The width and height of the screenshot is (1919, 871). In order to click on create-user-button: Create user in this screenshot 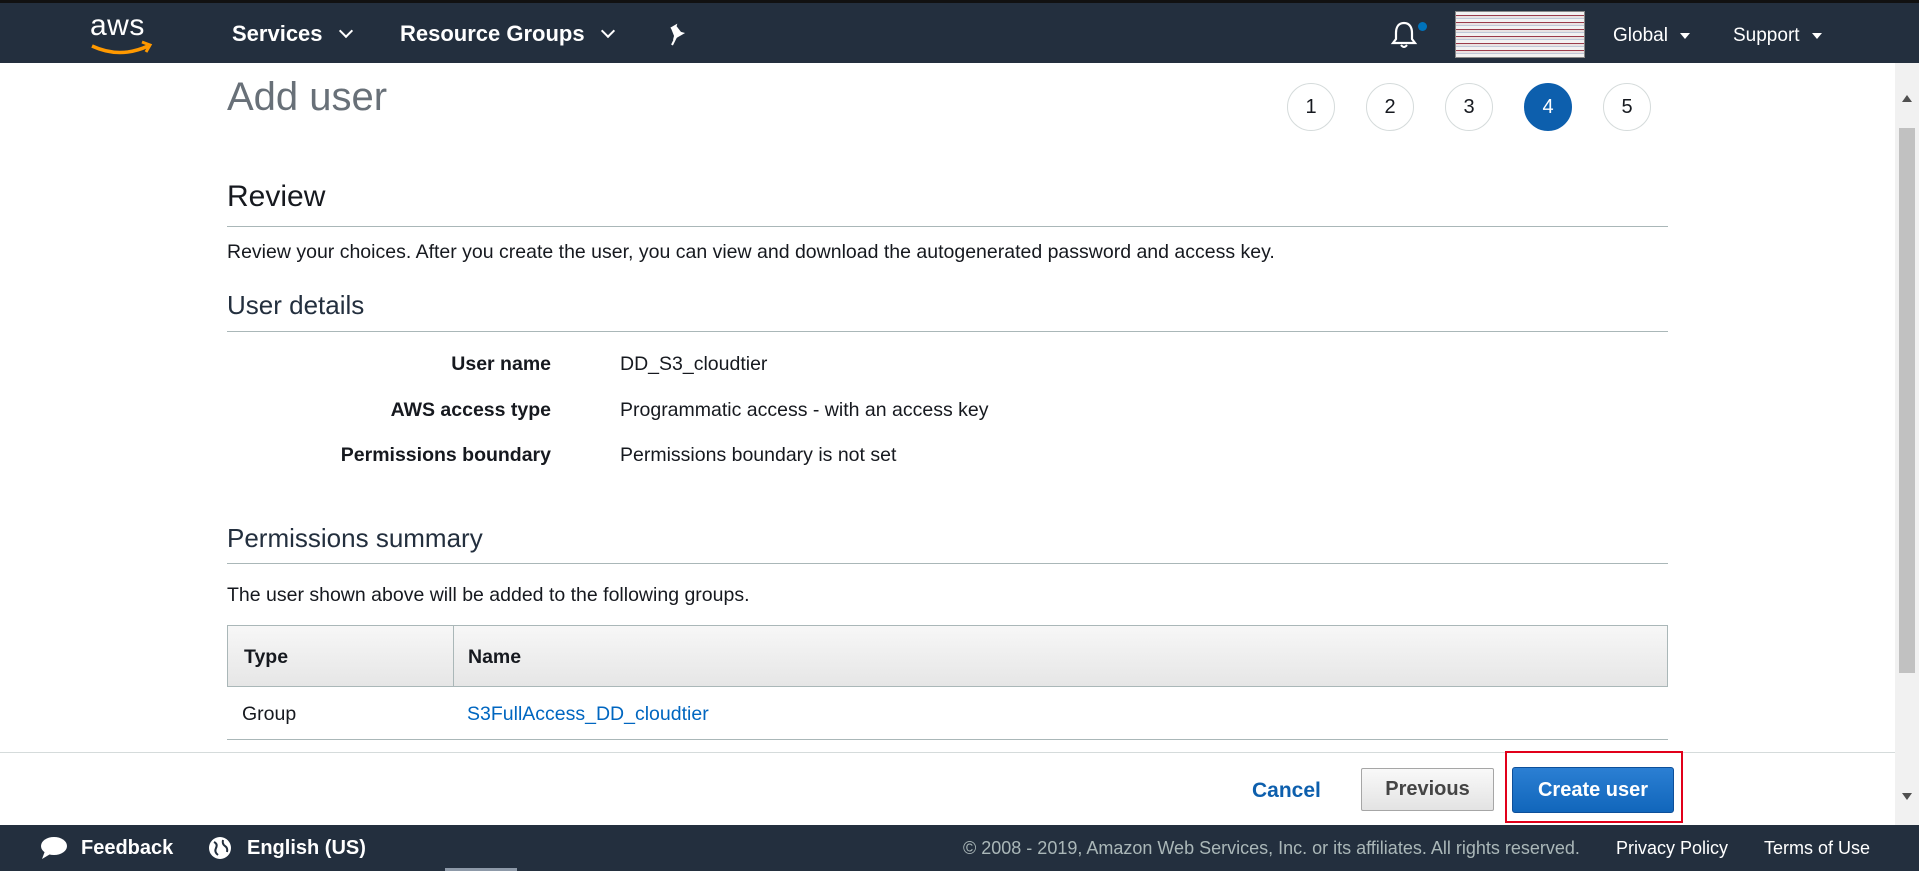, I will do `click(1593, 790)`.